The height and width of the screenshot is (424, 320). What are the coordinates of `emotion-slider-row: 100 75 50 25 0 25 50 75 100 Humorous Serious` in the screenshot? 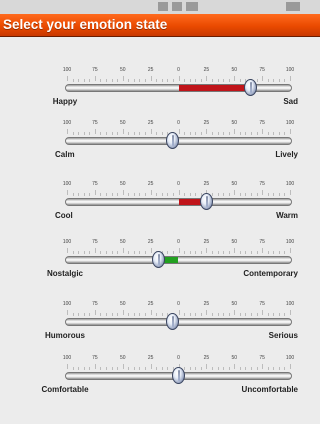 It's located at (160, 331).